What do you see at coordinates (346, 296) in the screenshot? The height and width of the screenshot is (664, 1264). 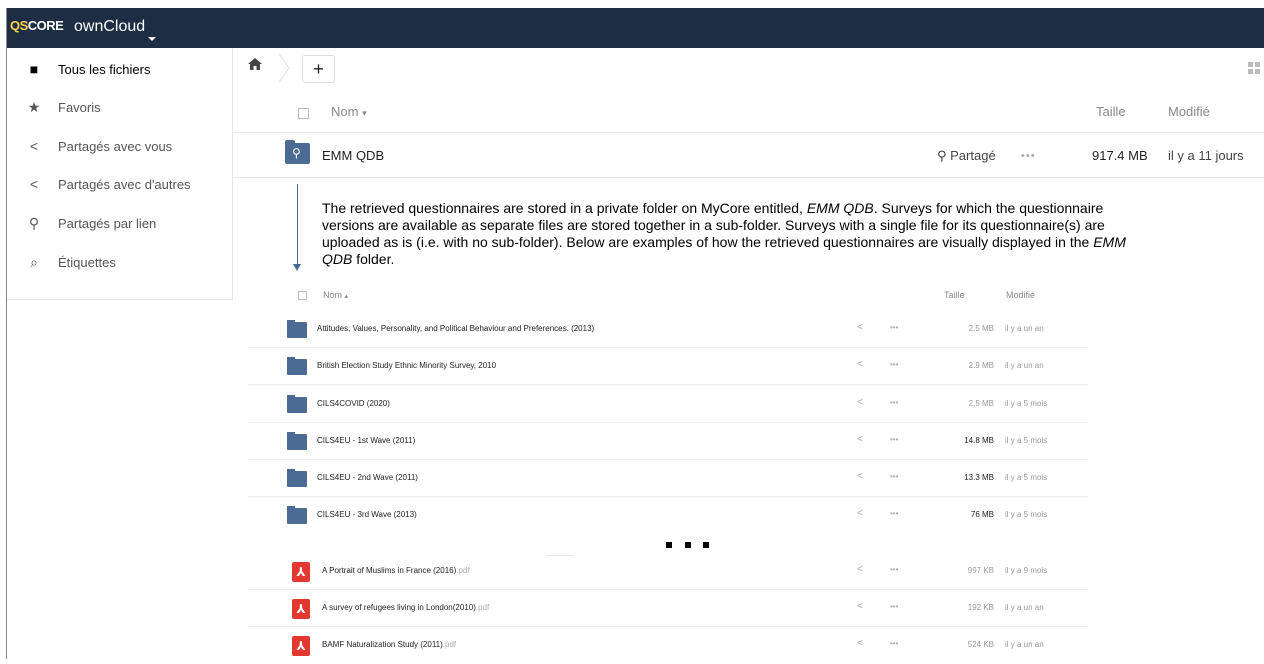 I see `sort-up-icon: ▴` at bounding box center [346, 296].